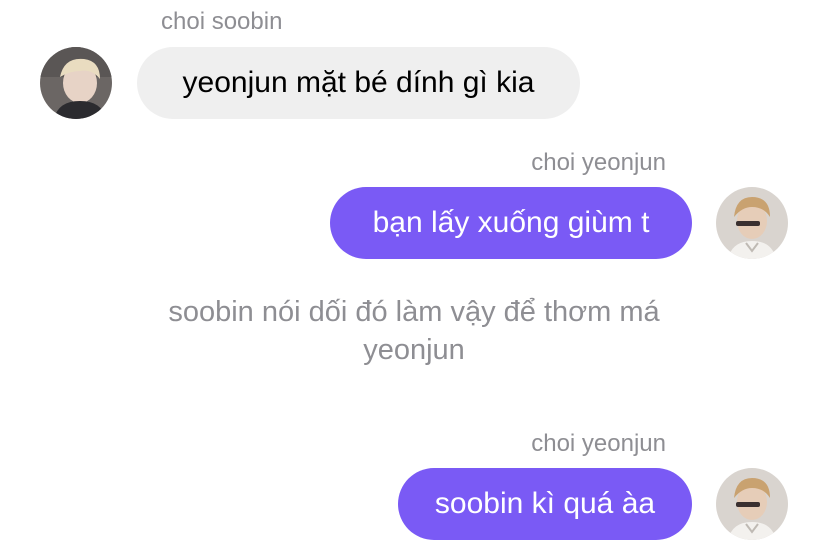  I want to click on message-bubble: yeonjun mặt bé dính gì kia, so click(358, 83).